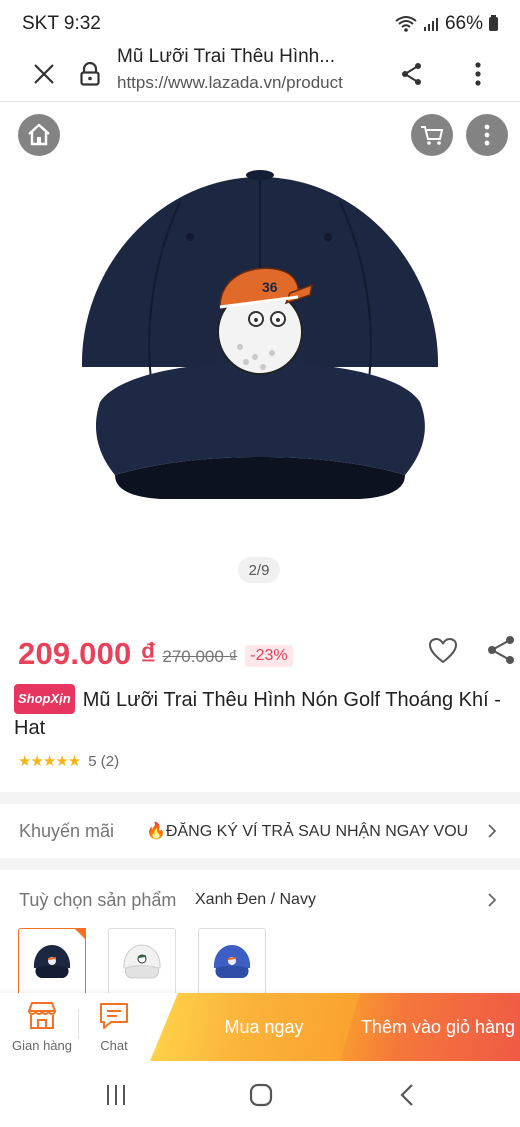 This screenshot has width=520, height=1127. I want to click on battery-icon, so click(493, 23).